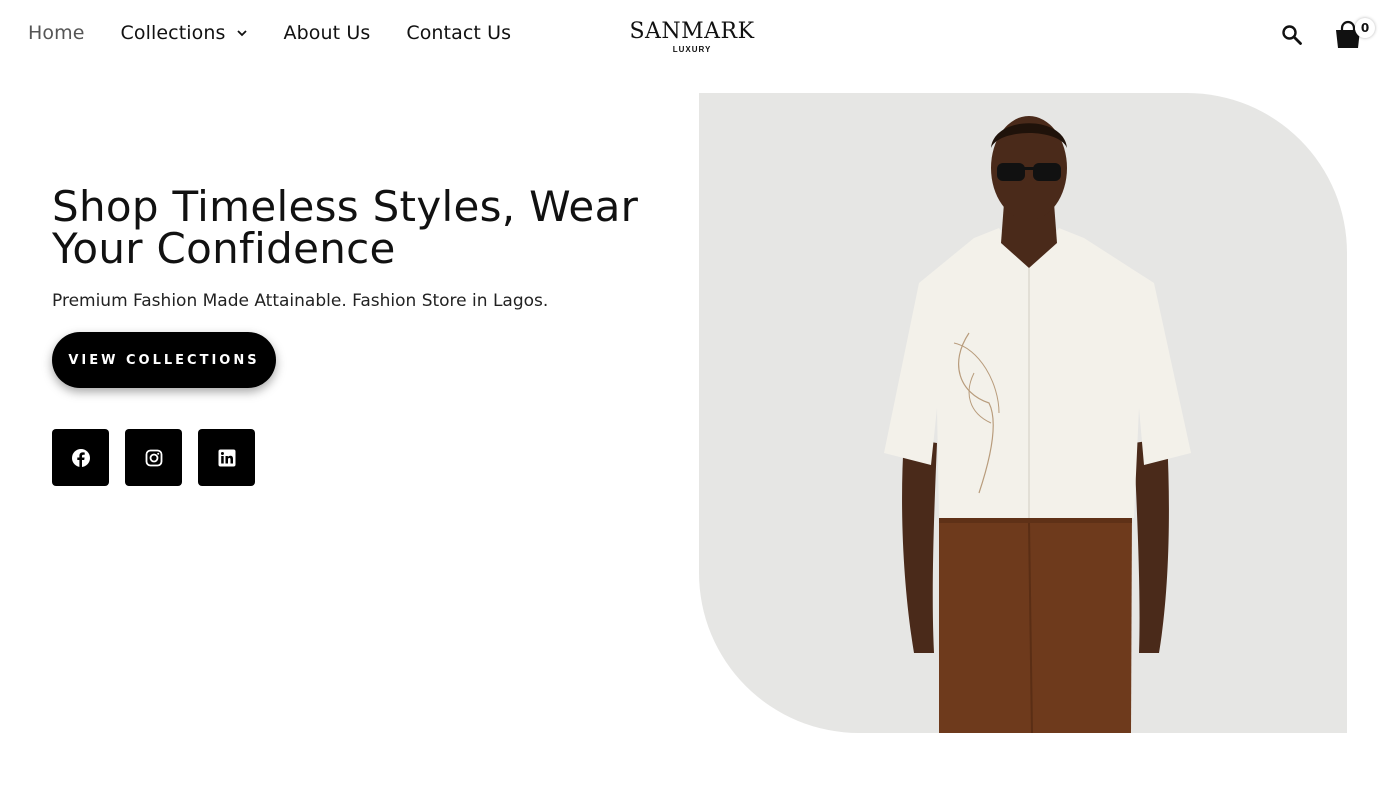 The width and height of the screenshot is (1400, 803). I want to click on nav-item-label: Contact Us, so click(459, 33).